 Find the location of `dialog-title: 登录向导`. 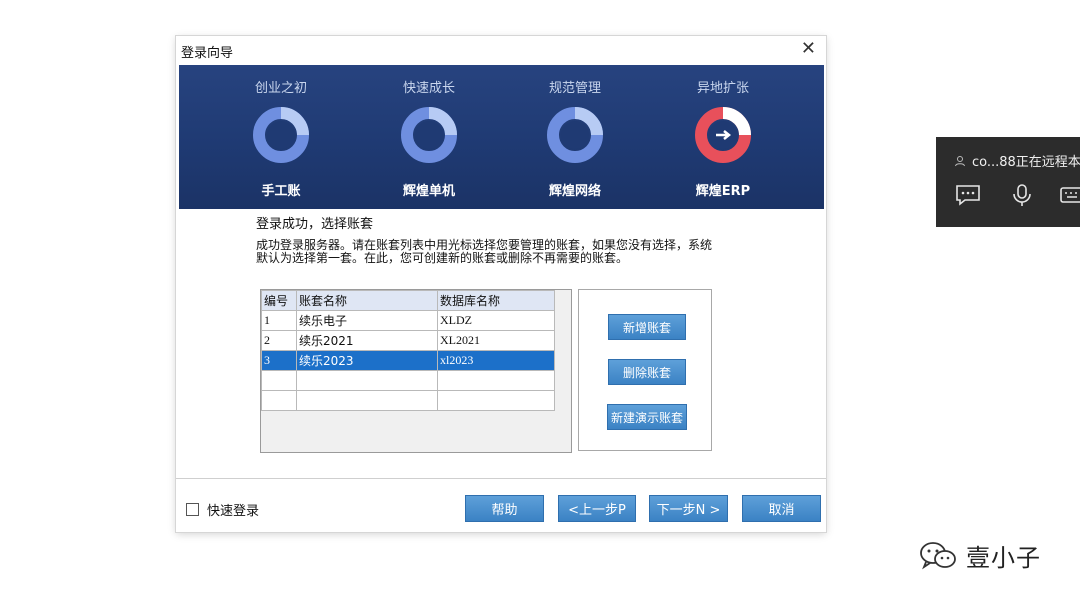

dialog-title: 登录向导 is located at coordinates (207, 53).